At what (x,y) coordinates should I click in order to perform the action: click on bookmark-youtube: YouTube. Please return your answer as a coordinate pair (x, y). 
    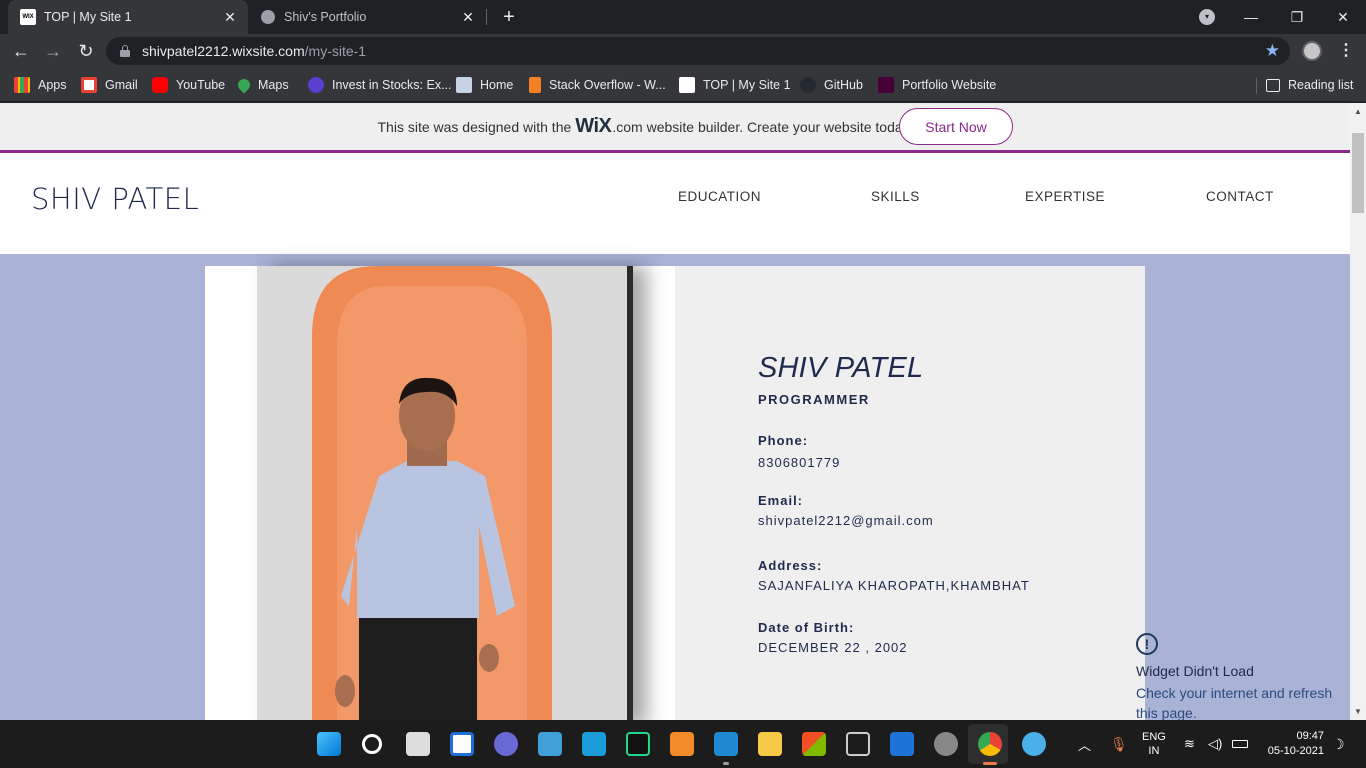
    Looking at the image, I should click on (188, 85).